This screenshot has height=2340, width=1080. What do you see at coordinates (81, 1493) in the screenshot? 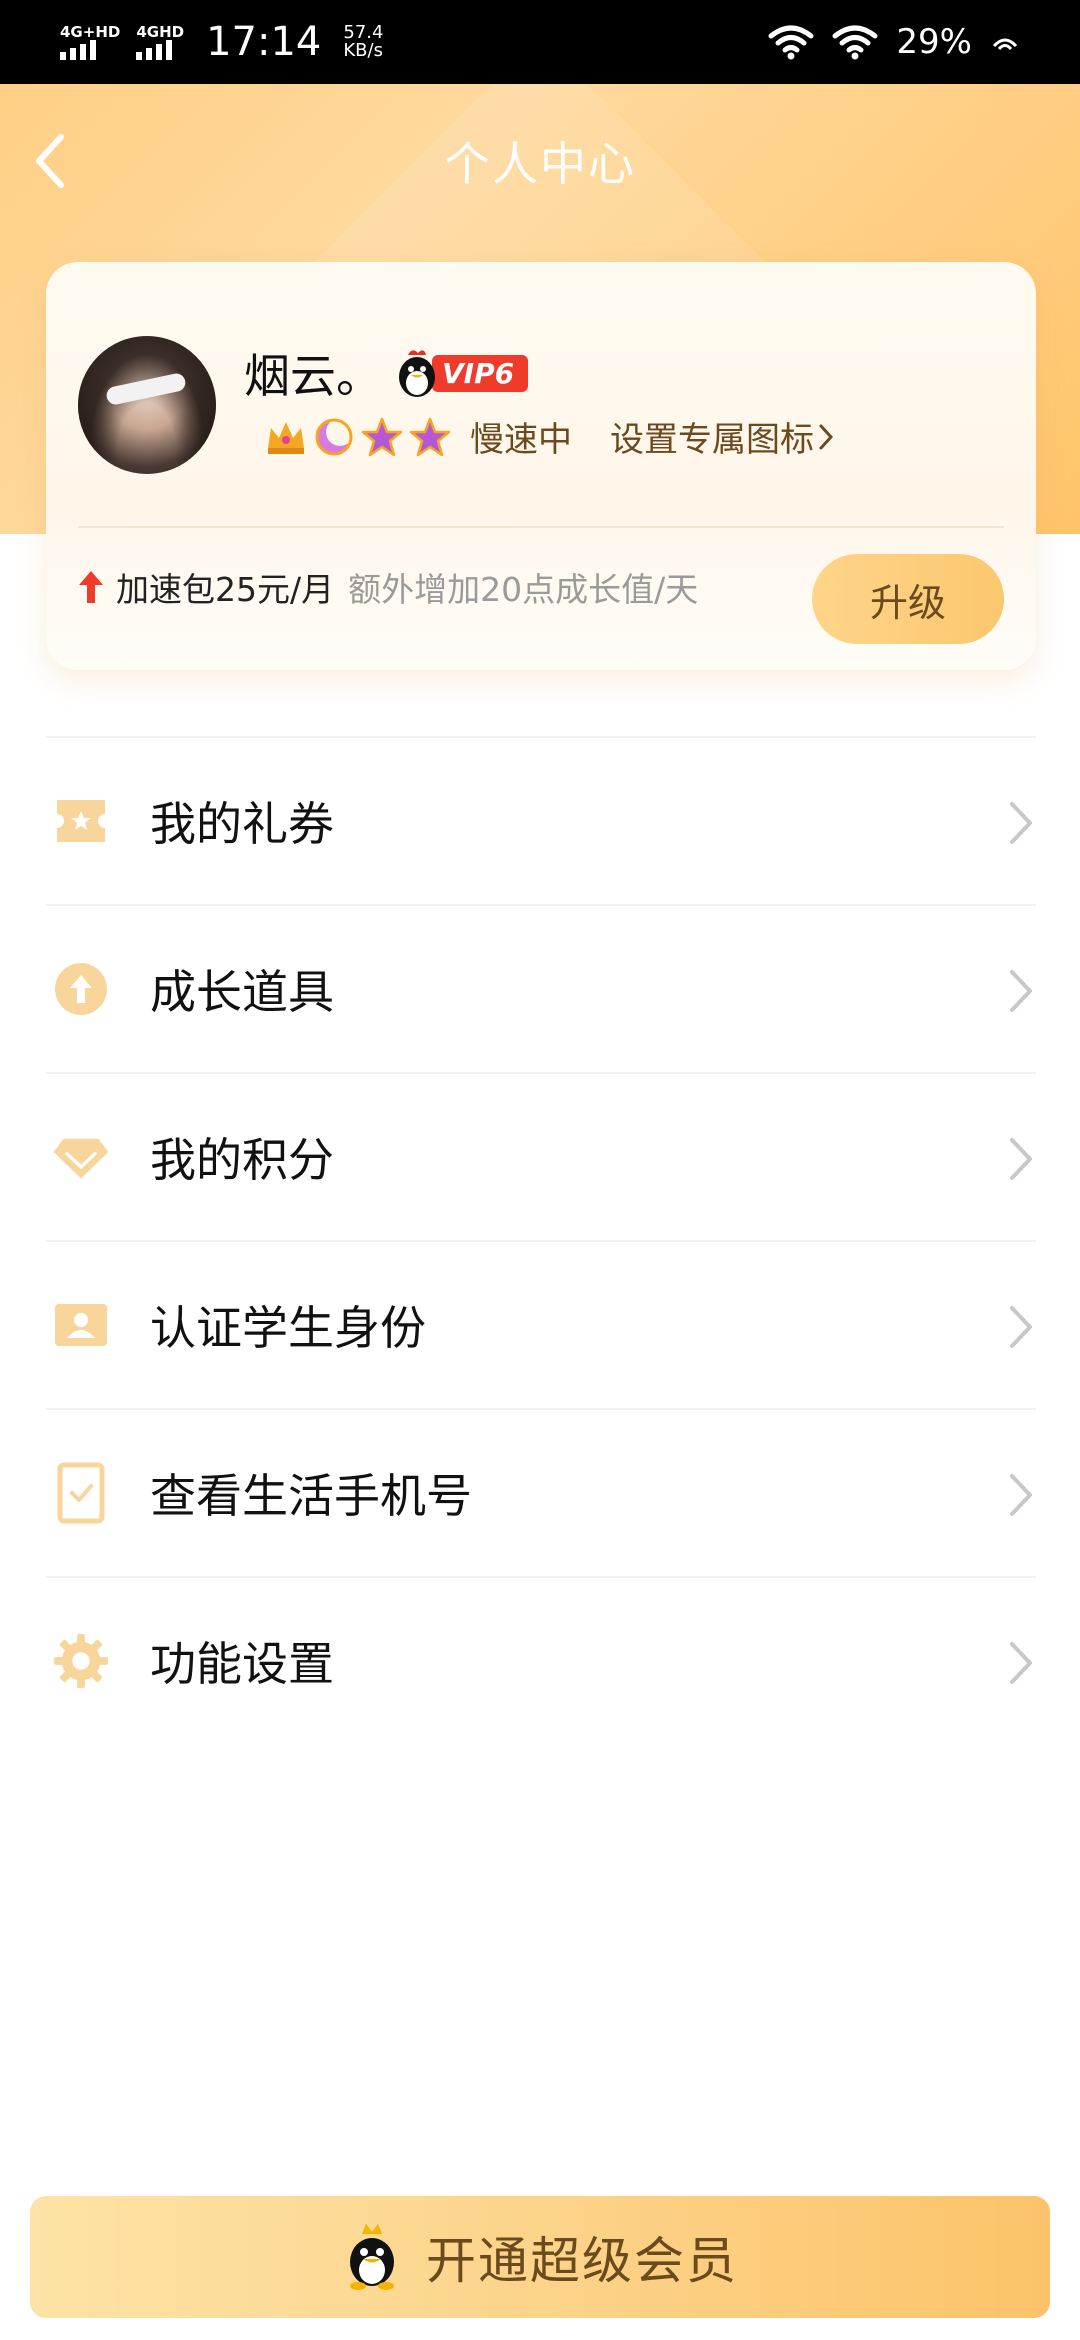
I see `phone-check-icon` at bounding box center [81, 1493].